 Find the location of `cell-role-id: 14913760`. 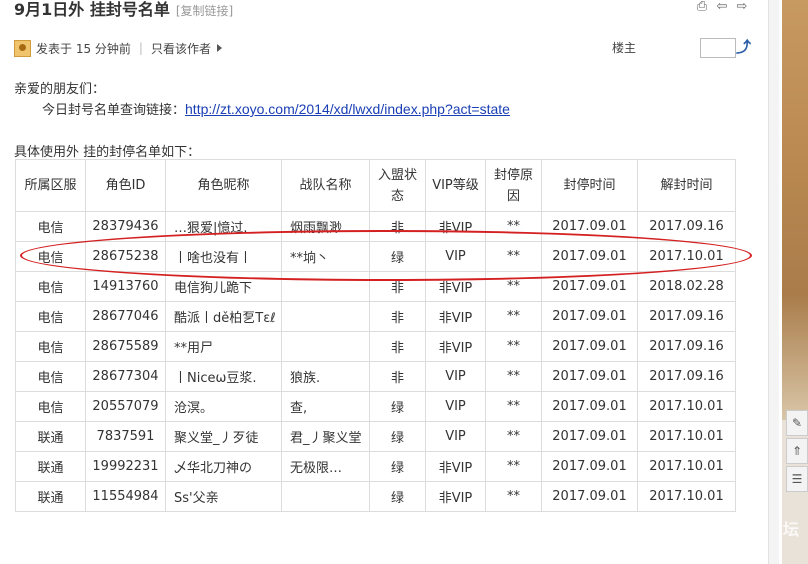

cell-role-id: 14913760 is located at coordinates (125, 286).